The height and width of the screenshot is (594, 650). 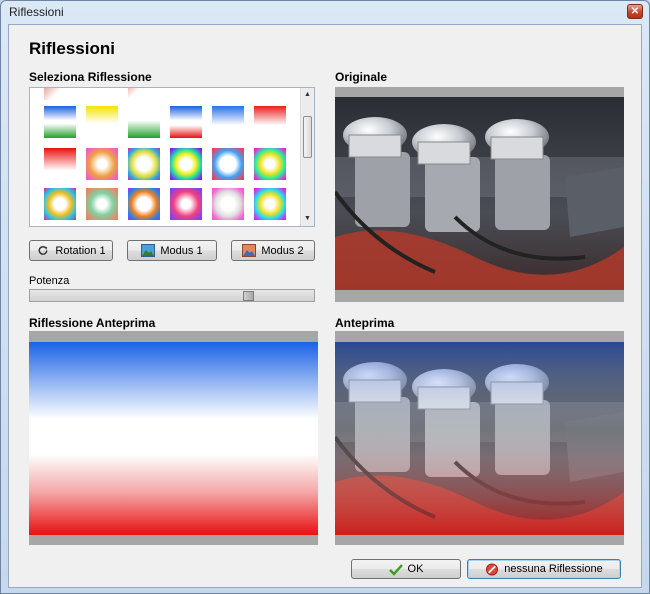 I want to click on checkmark-icon, so click(x=395, y=569).